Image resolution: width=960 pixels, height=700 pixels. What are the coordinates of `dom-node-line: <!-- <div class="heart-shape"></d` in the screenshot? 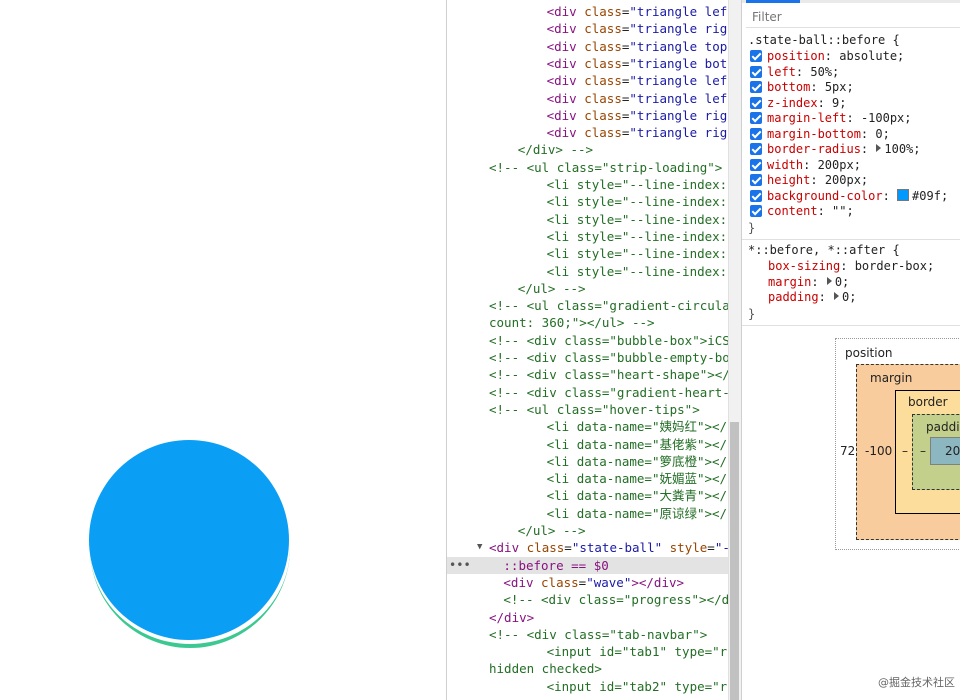 It's located at (588, 374).